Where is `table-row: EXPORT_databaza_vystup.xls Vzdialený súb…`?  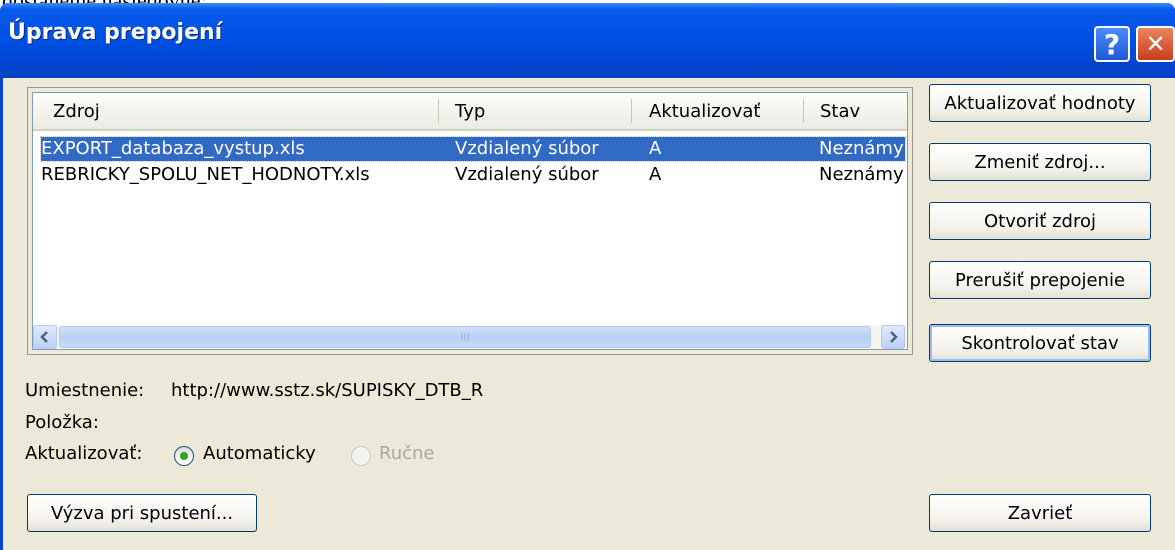 table-row: EXPORT_databaza_vystup.xls Vzdialený súb… is located at coordinates (473, 149).